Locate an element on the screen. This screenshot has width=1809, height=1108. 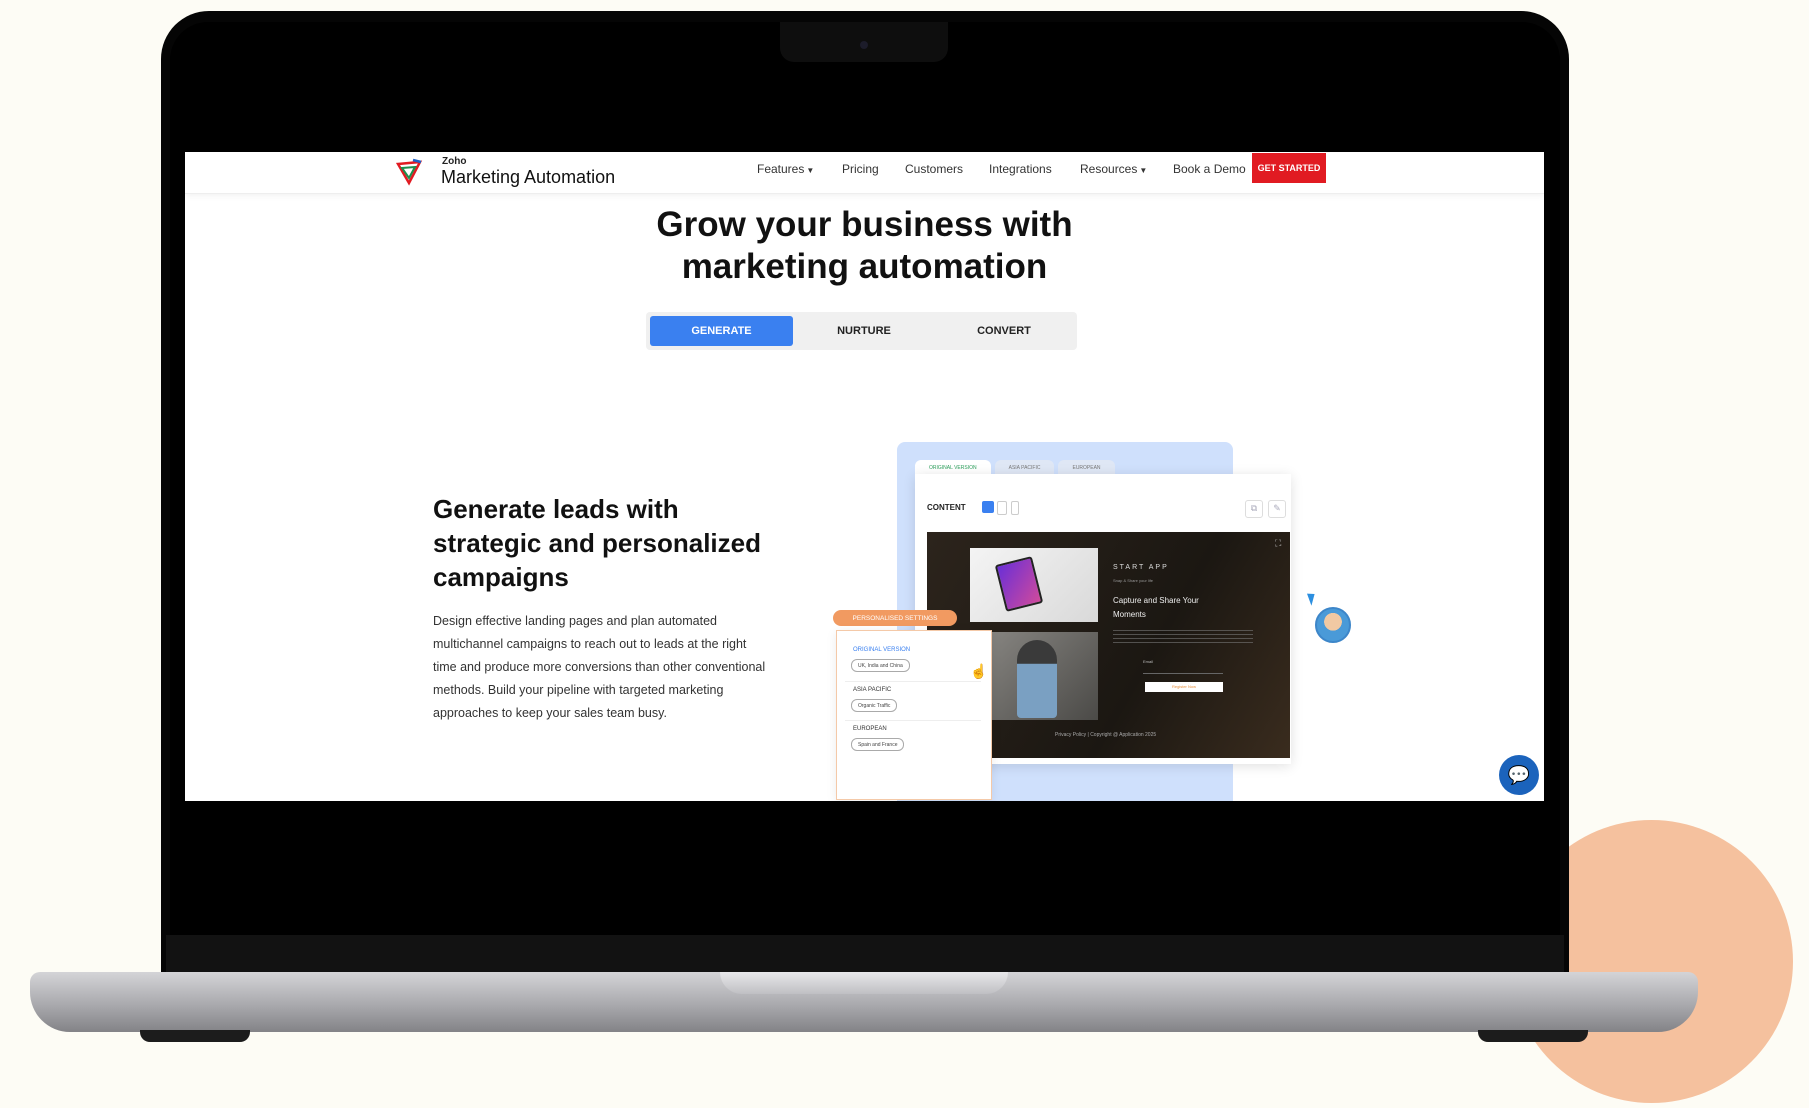
tab-convert: CONVERT is located at coordinates (1004, 331).